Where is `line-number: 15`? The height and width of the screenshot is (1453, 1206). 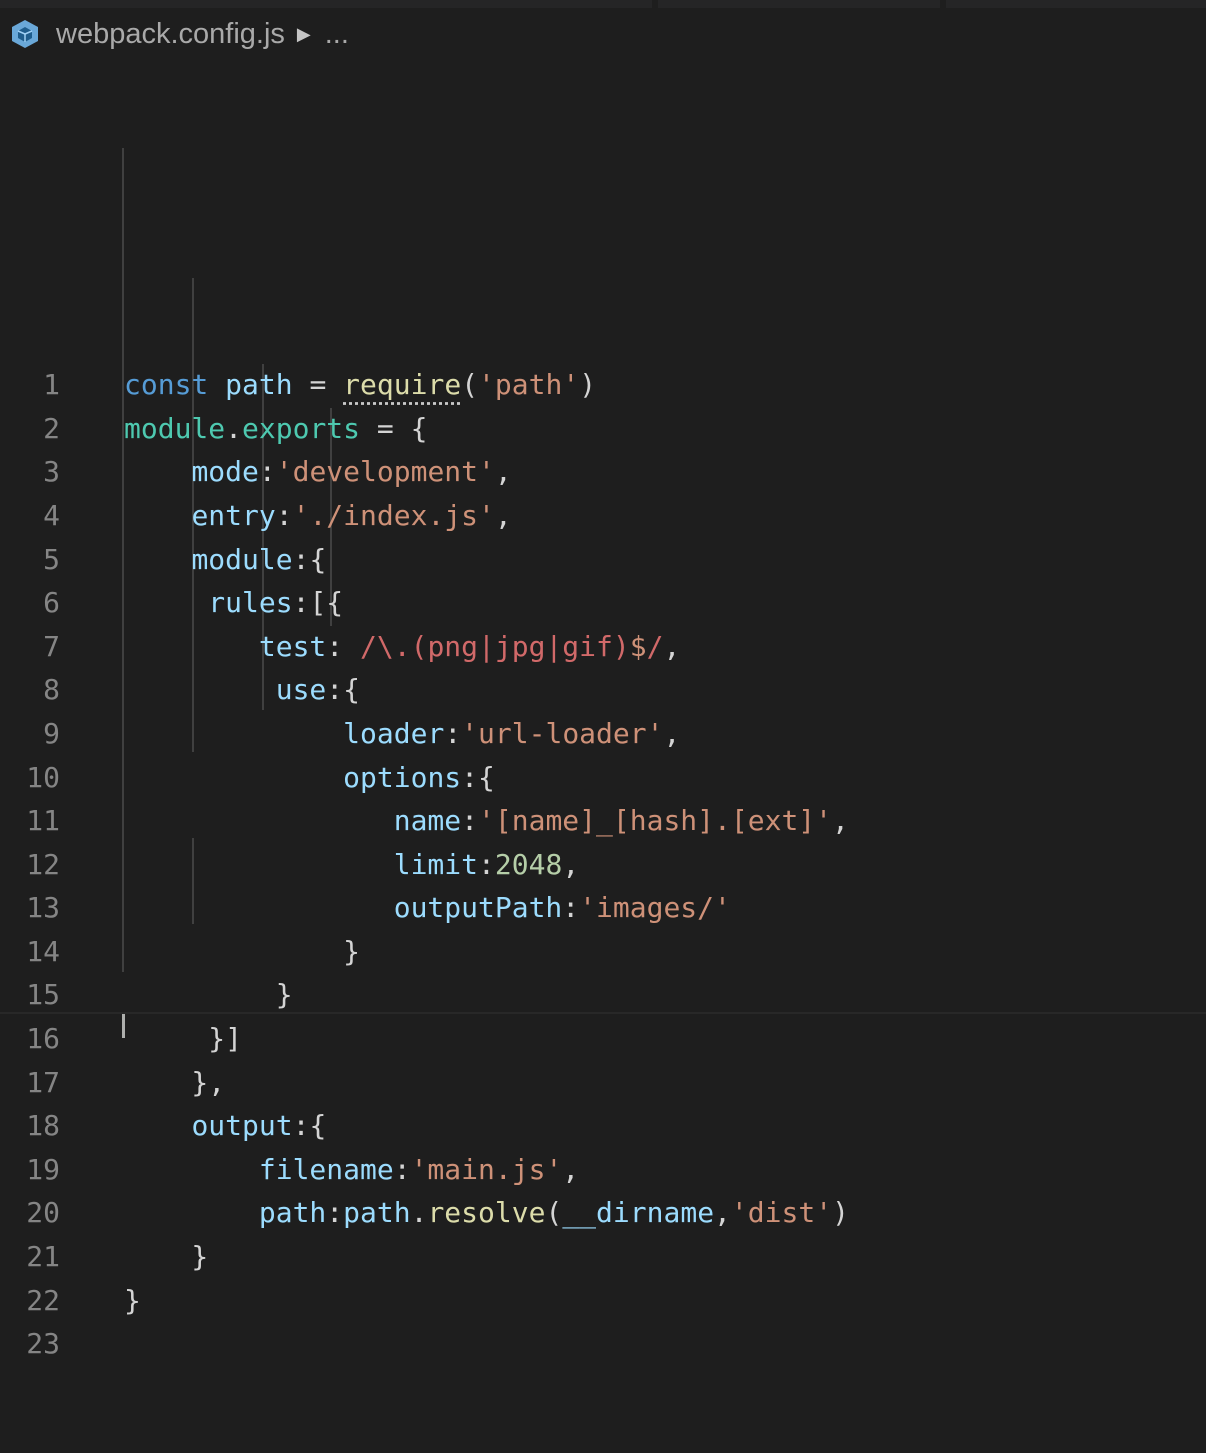
line-number: 15 is located at coordinates (43, 995).